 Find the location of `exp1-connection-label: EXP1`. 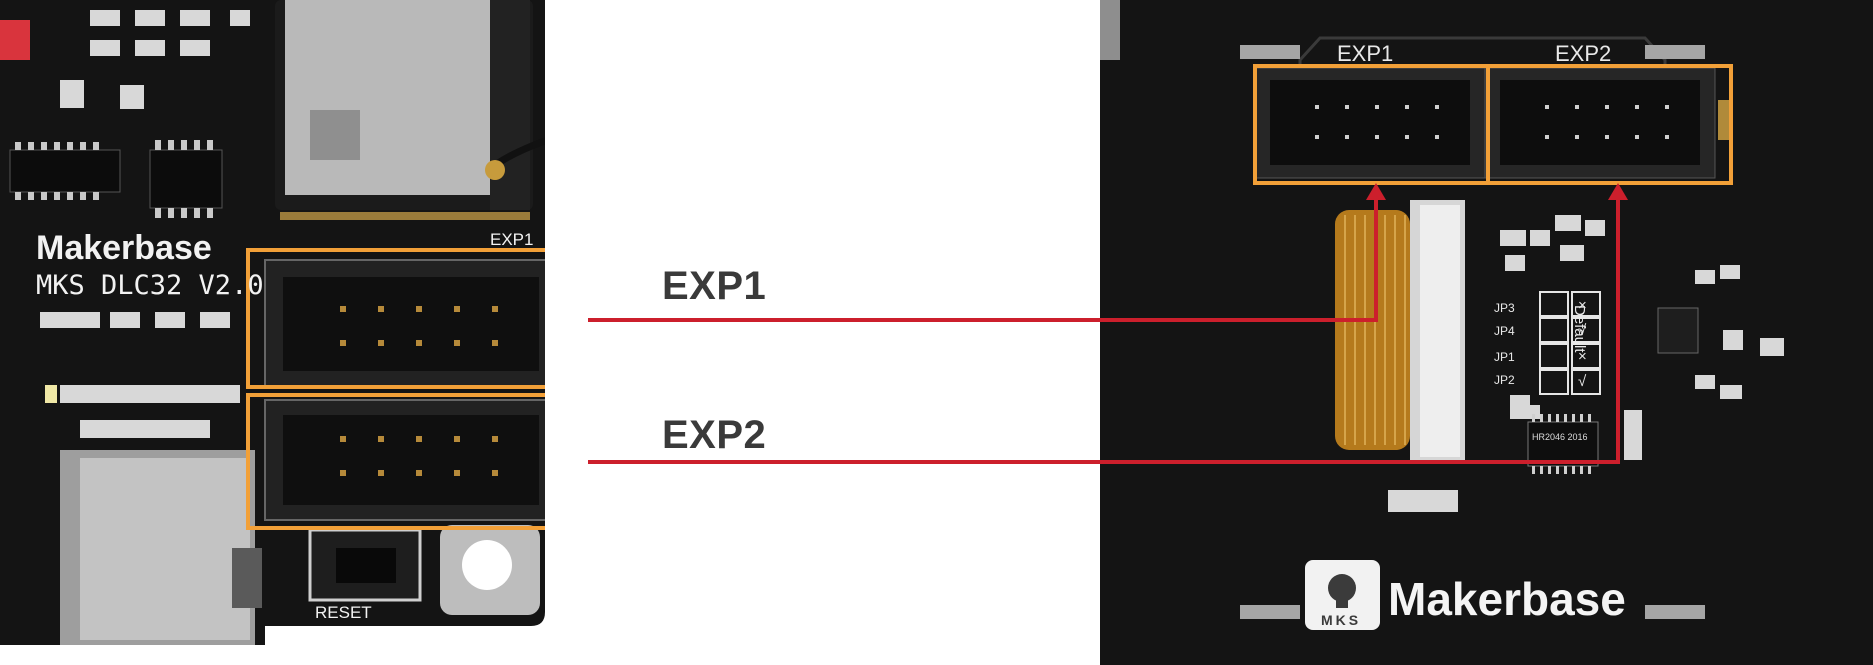

exp1-connection-label: EXP1 is located at coordinates (714, 286).